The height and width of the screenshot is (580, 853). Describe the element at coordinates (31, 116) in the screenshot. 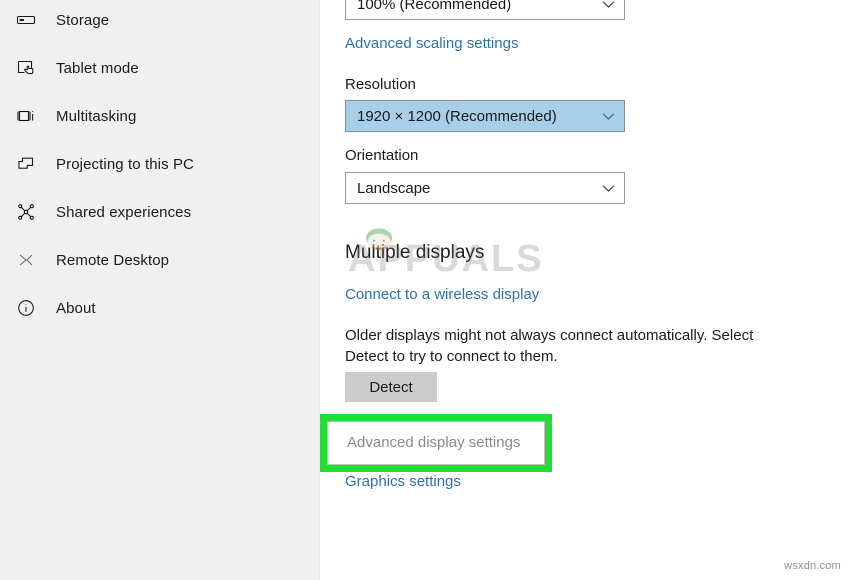

I see `multitasking-icon` at that location.